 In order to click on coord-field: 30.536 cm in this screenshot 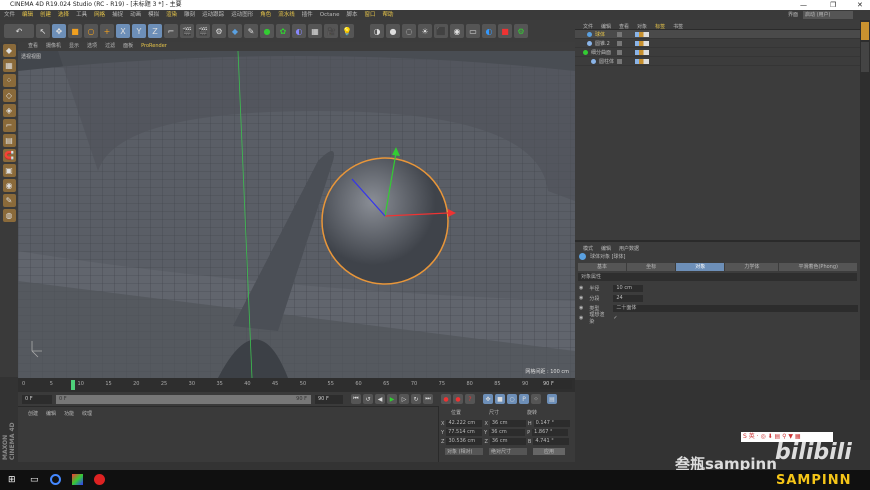, I will do `click(464, 441)`.